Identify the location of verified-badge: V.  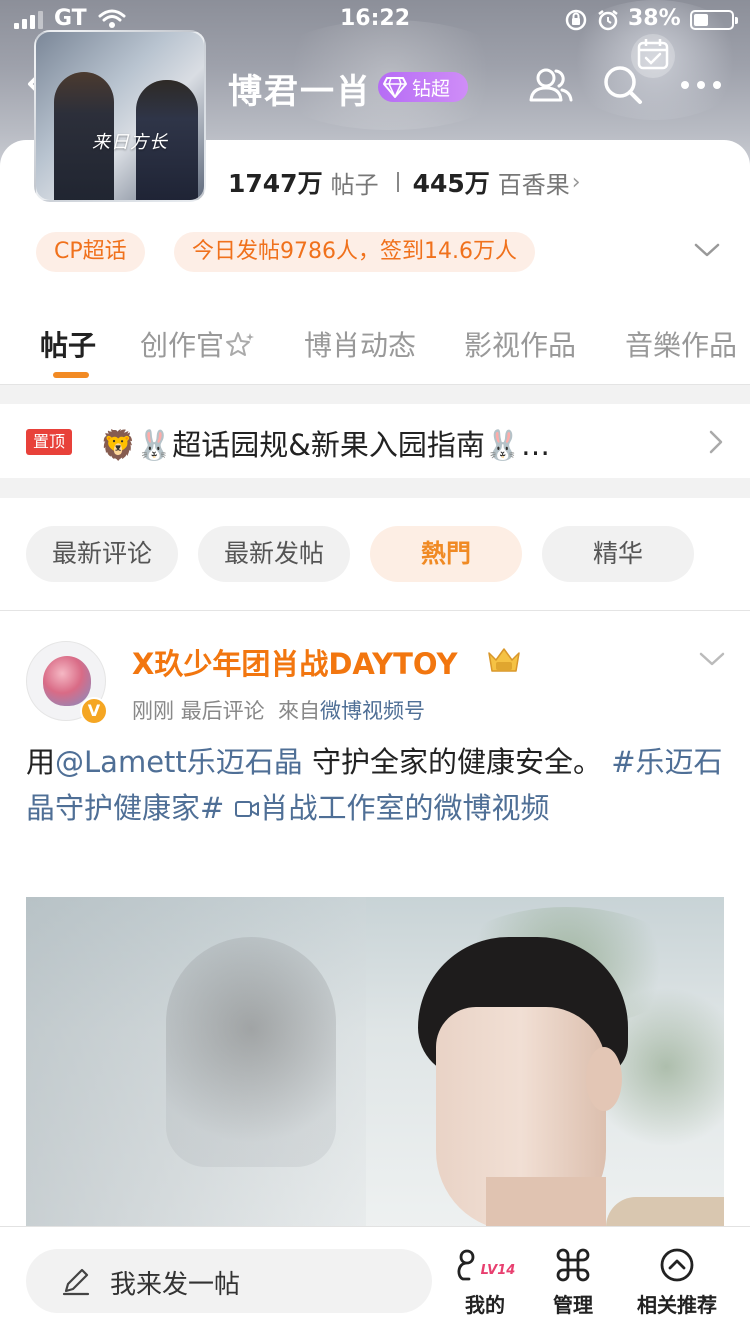
(94, 711).